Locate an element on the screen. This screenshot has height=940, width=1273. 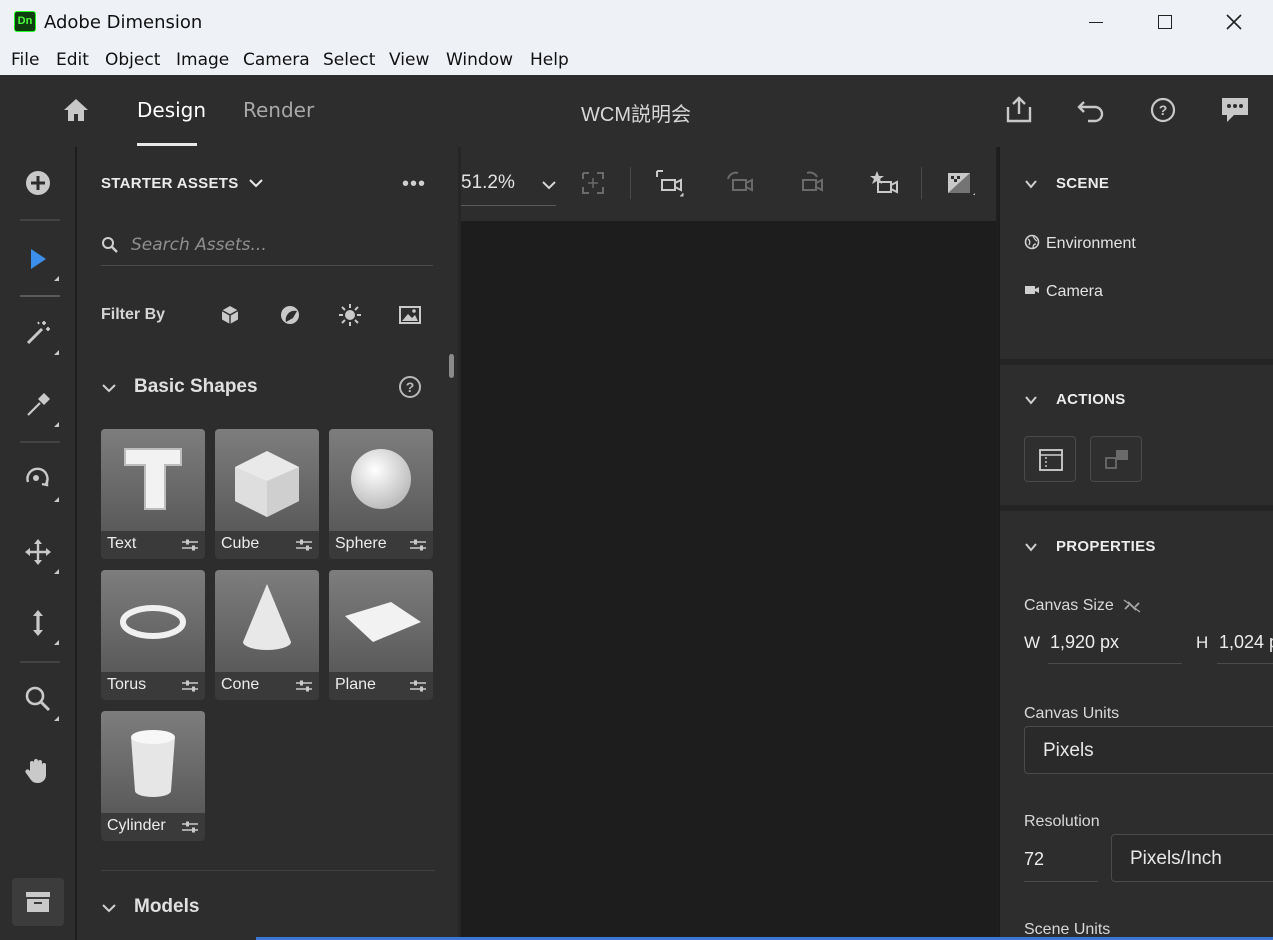
assets-library-dropdown: STARTER ASSETS is located at coordinates (182, 183).